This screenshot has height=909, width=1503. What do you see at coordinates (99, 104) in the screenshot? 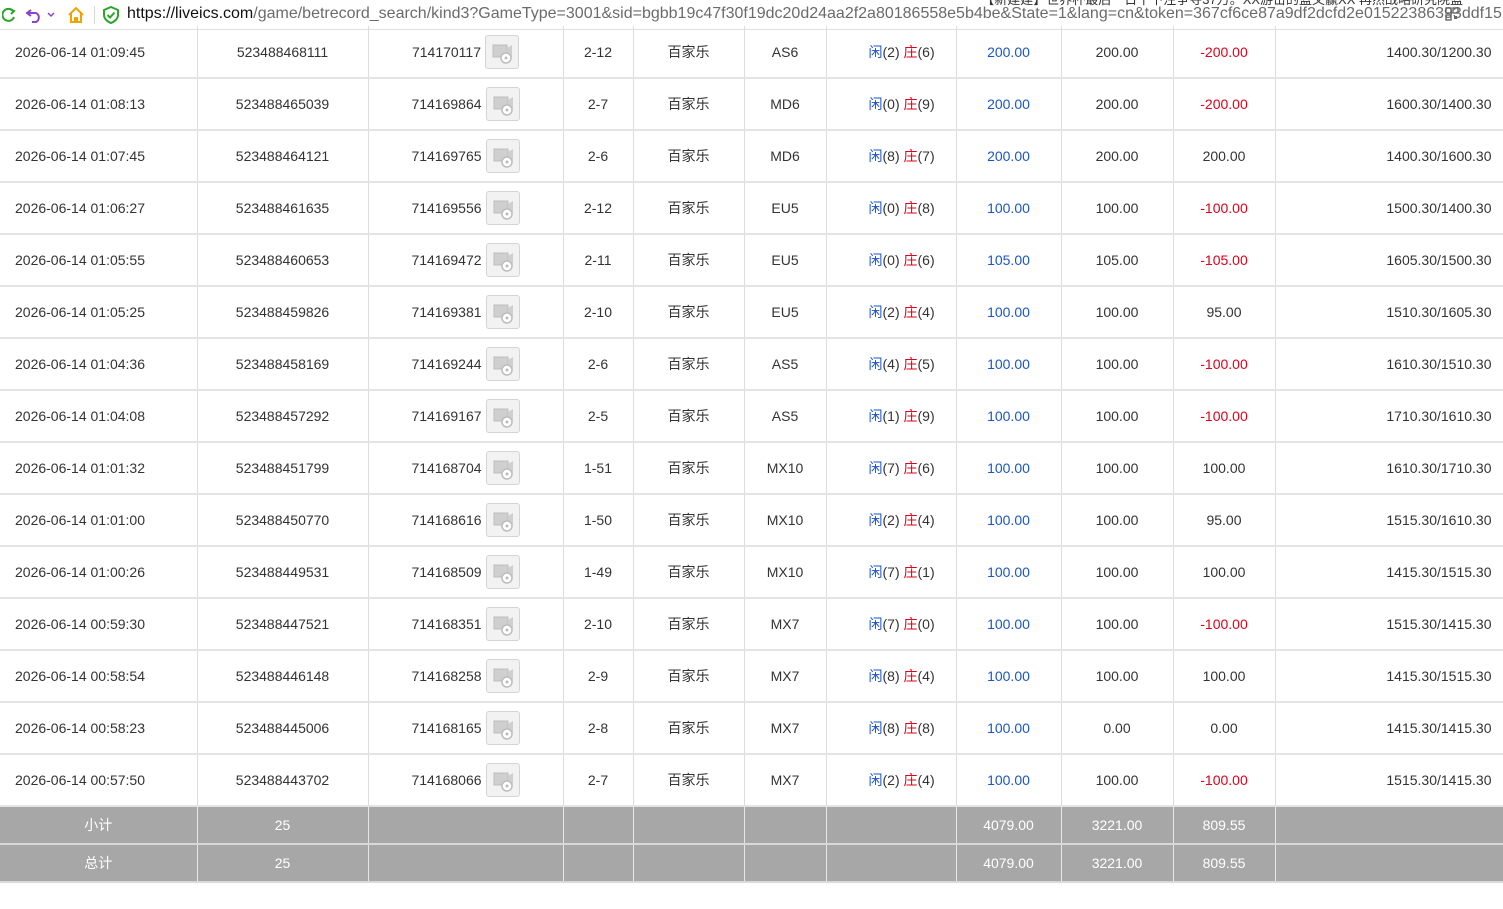
I see `bet-time: 2026-06-14 01:08:13` at bounding box center [99, 104].